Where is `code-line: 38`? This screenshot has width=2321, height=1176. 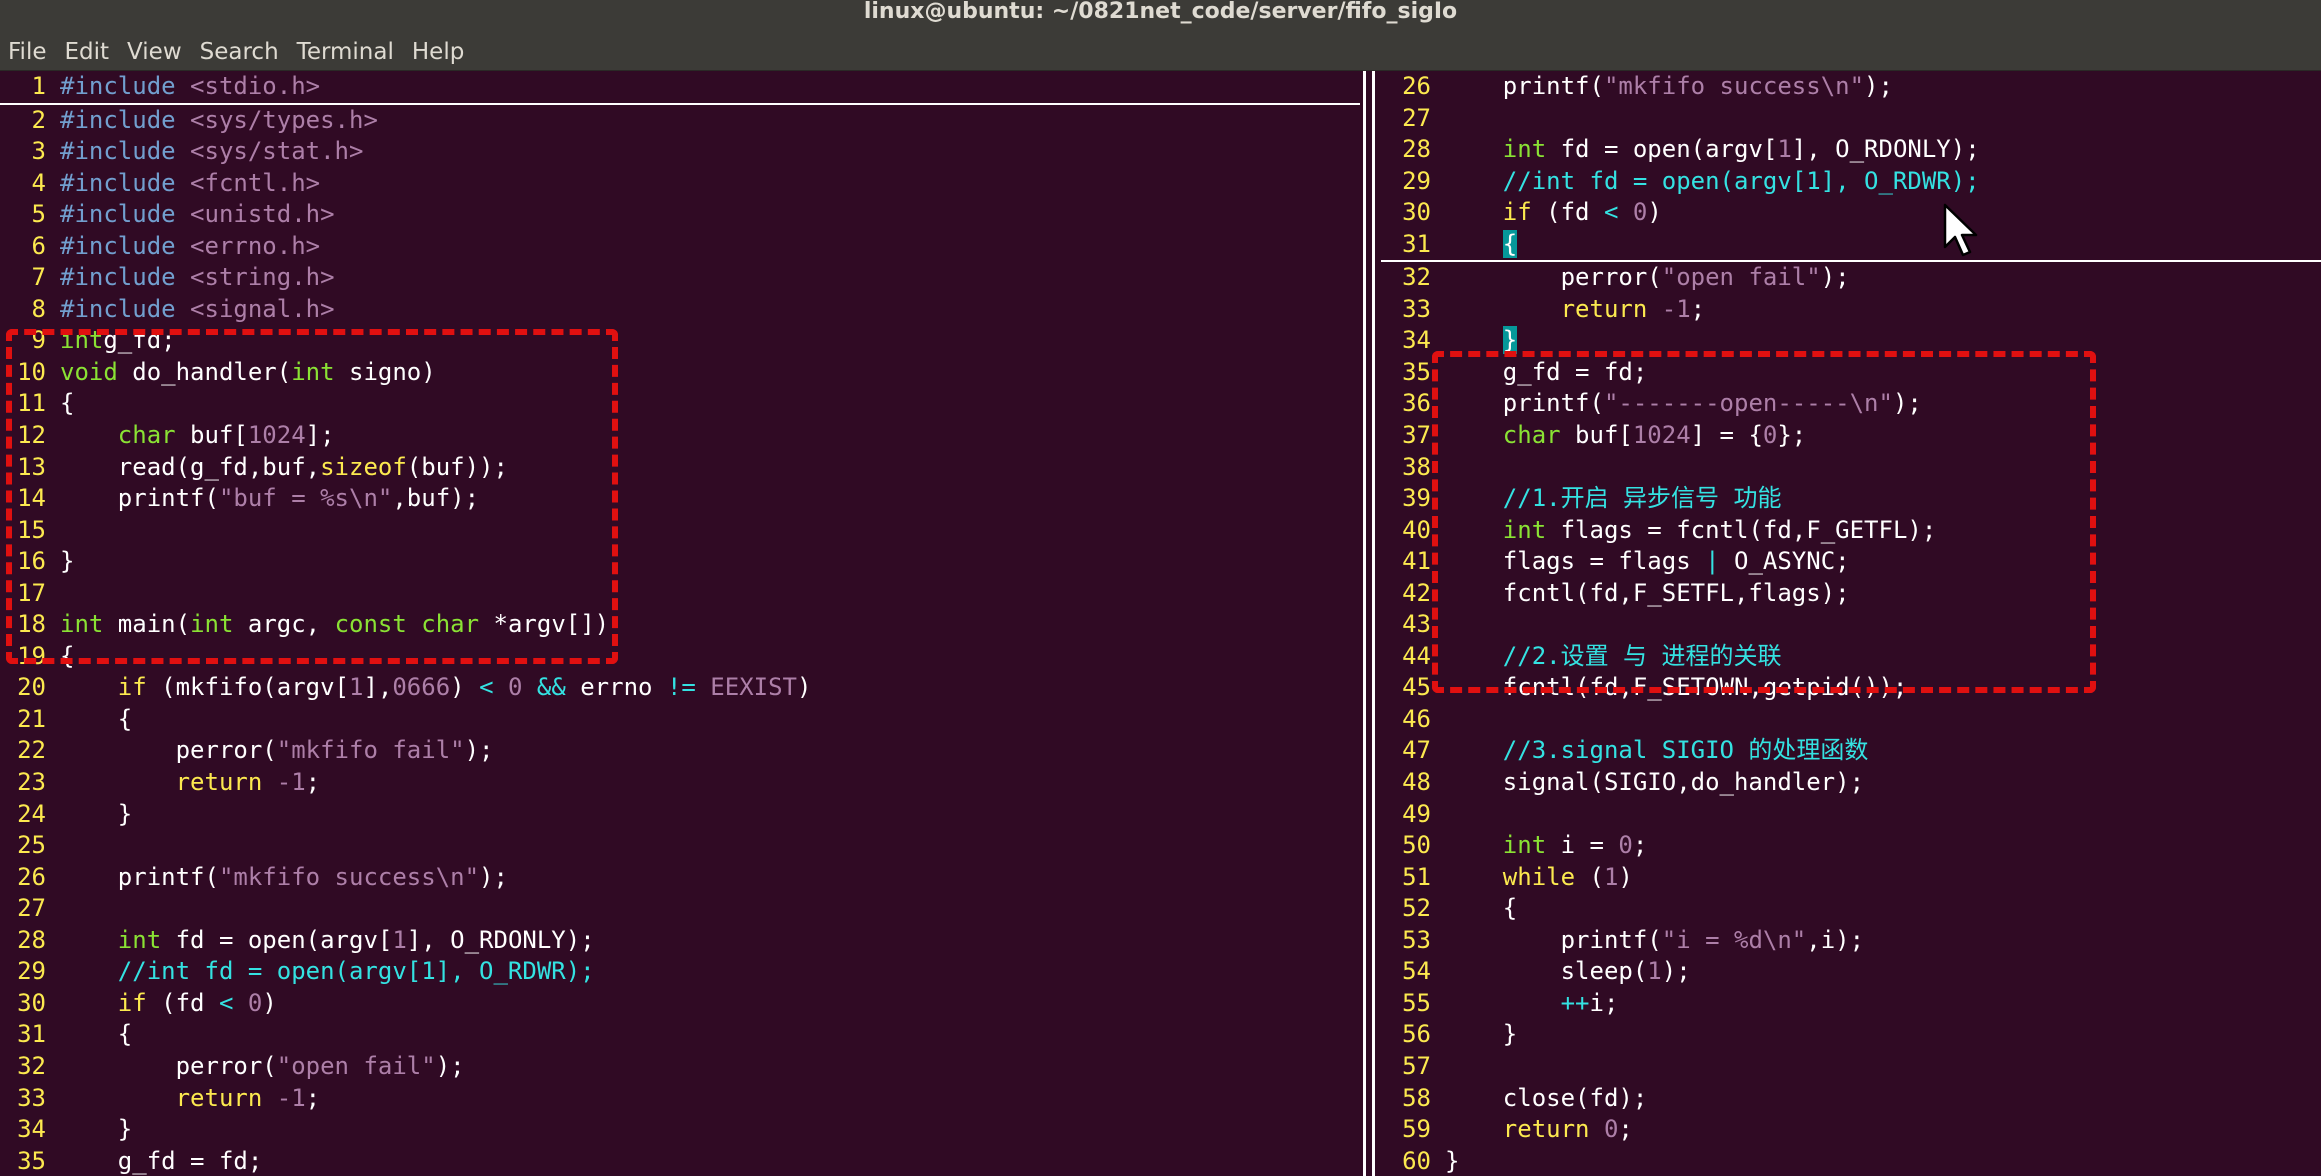 code-line: 38 is located at coordinates (1851, 468).